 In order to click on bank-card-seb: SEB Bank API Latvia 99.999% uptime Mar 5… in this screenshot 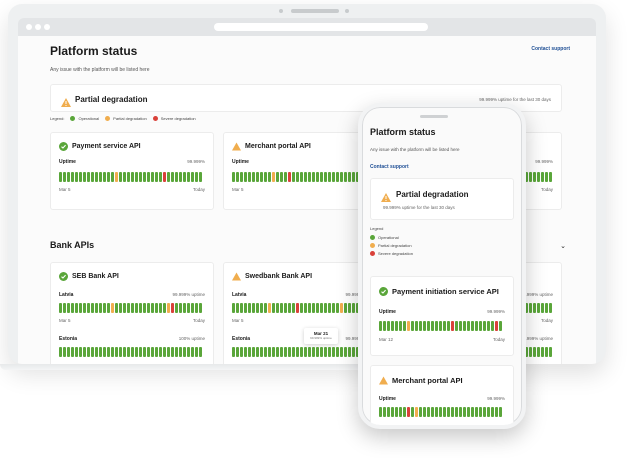, I will do `click(132, 313)`.